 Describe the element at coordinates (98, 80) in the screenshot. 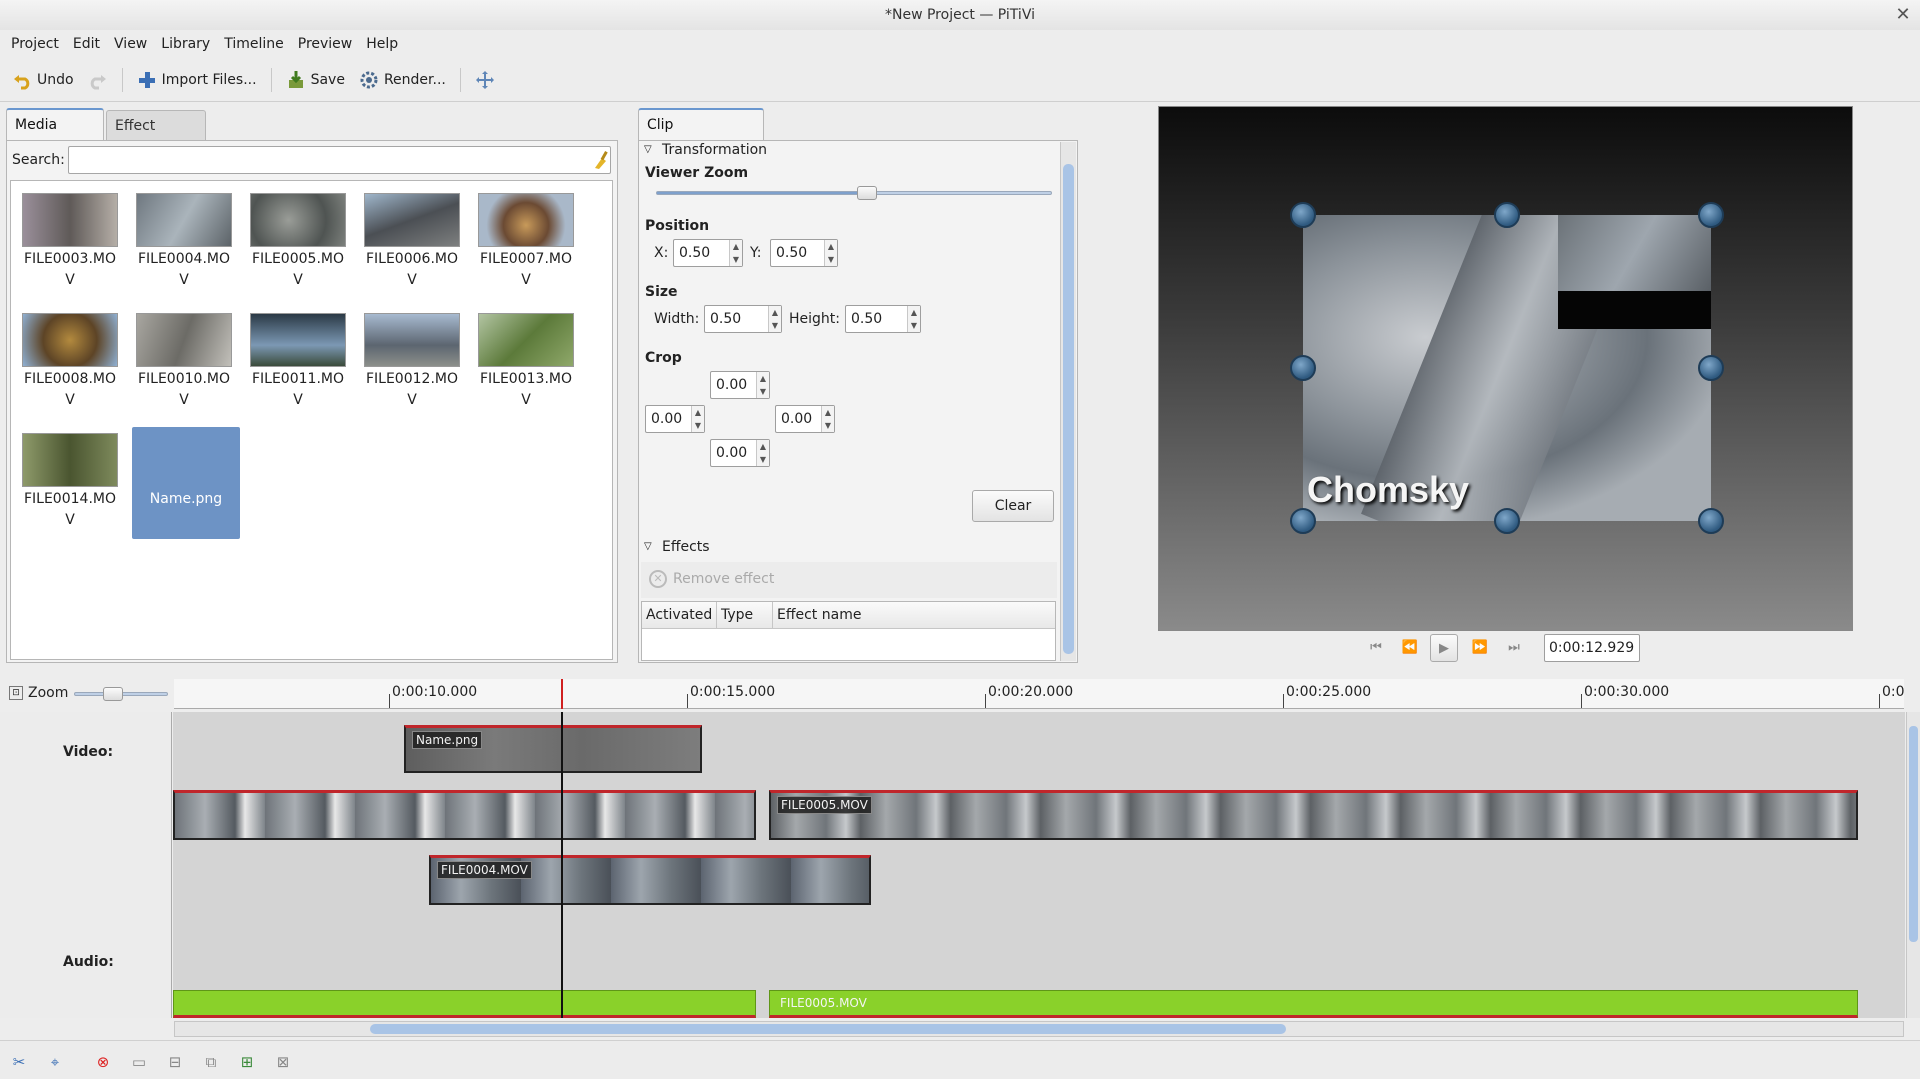

I see `redo-button` at that location.